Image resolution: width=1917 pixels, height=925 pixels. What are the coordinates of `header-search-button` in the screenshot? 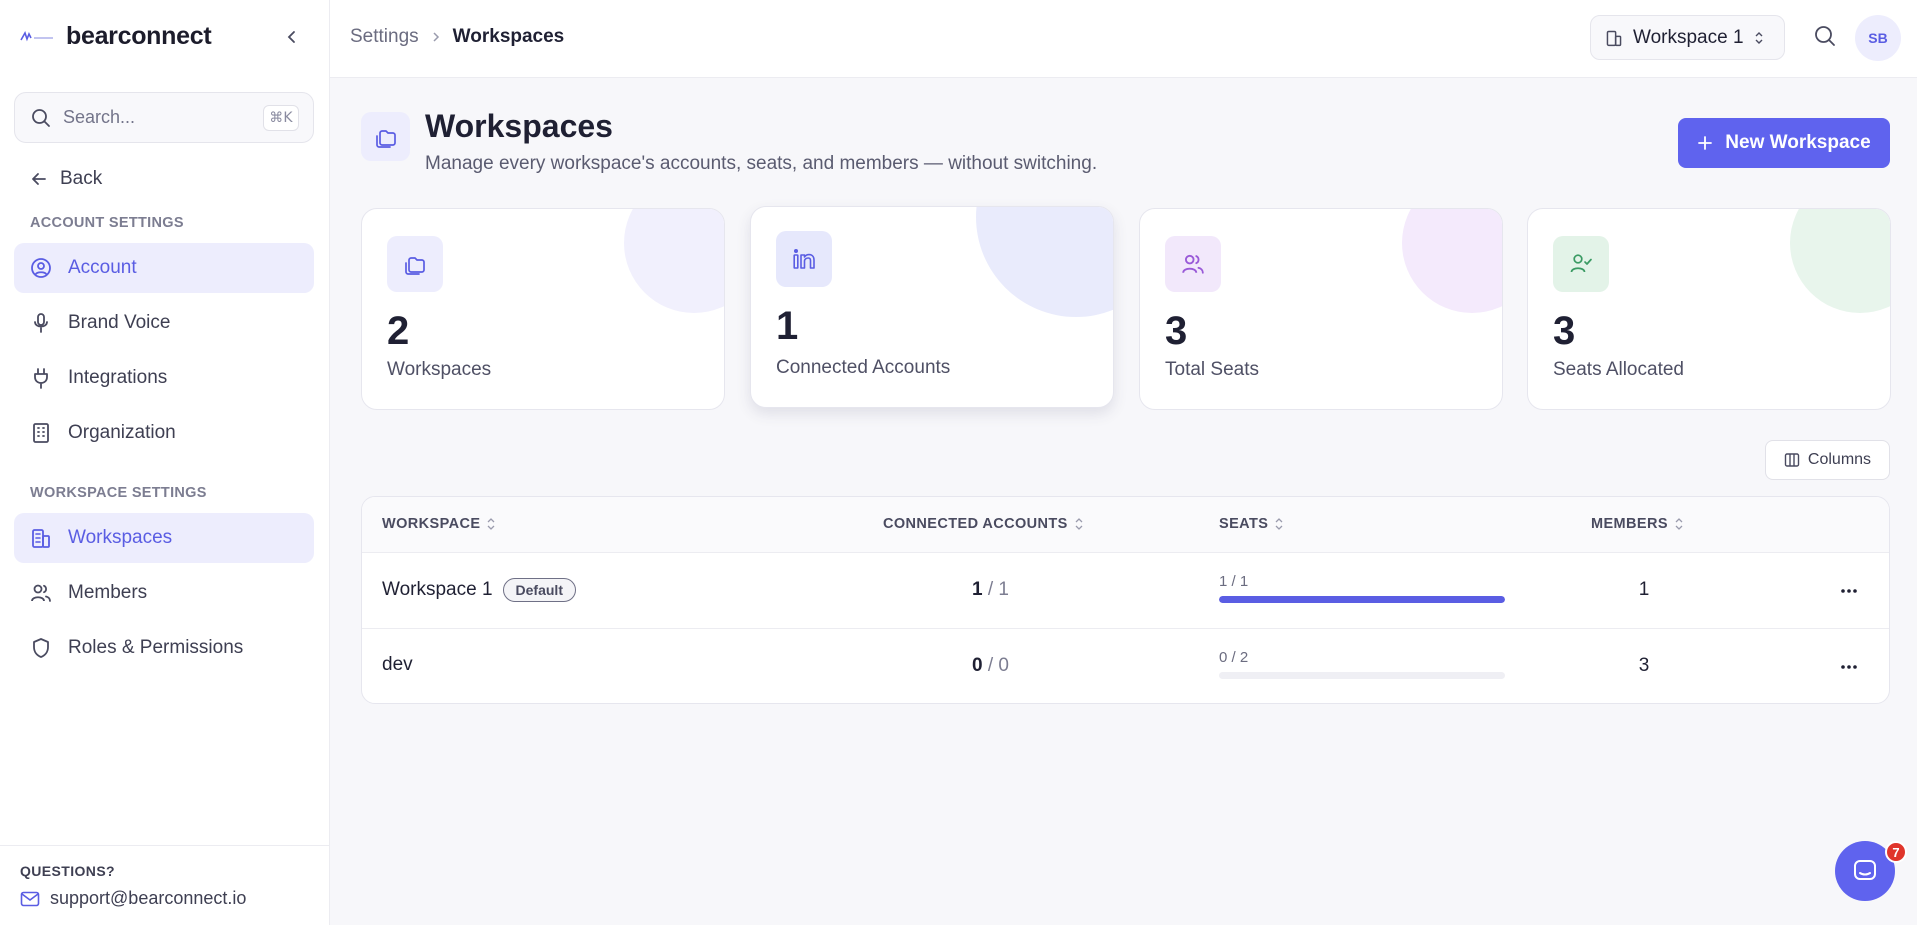 It's located at (1827, 38).